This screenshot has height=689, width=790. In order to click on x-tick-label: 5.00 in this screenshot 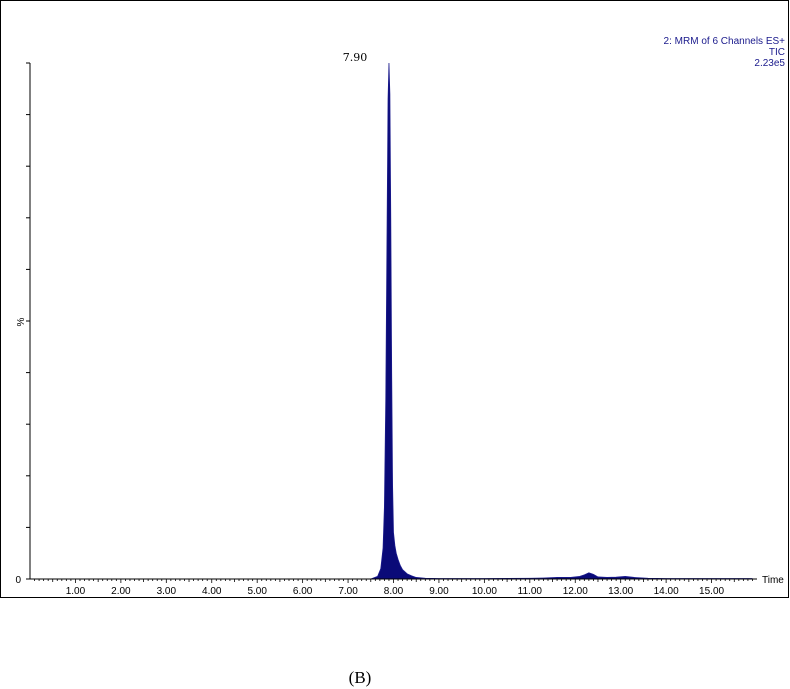, I will do `click(257, 591)`.